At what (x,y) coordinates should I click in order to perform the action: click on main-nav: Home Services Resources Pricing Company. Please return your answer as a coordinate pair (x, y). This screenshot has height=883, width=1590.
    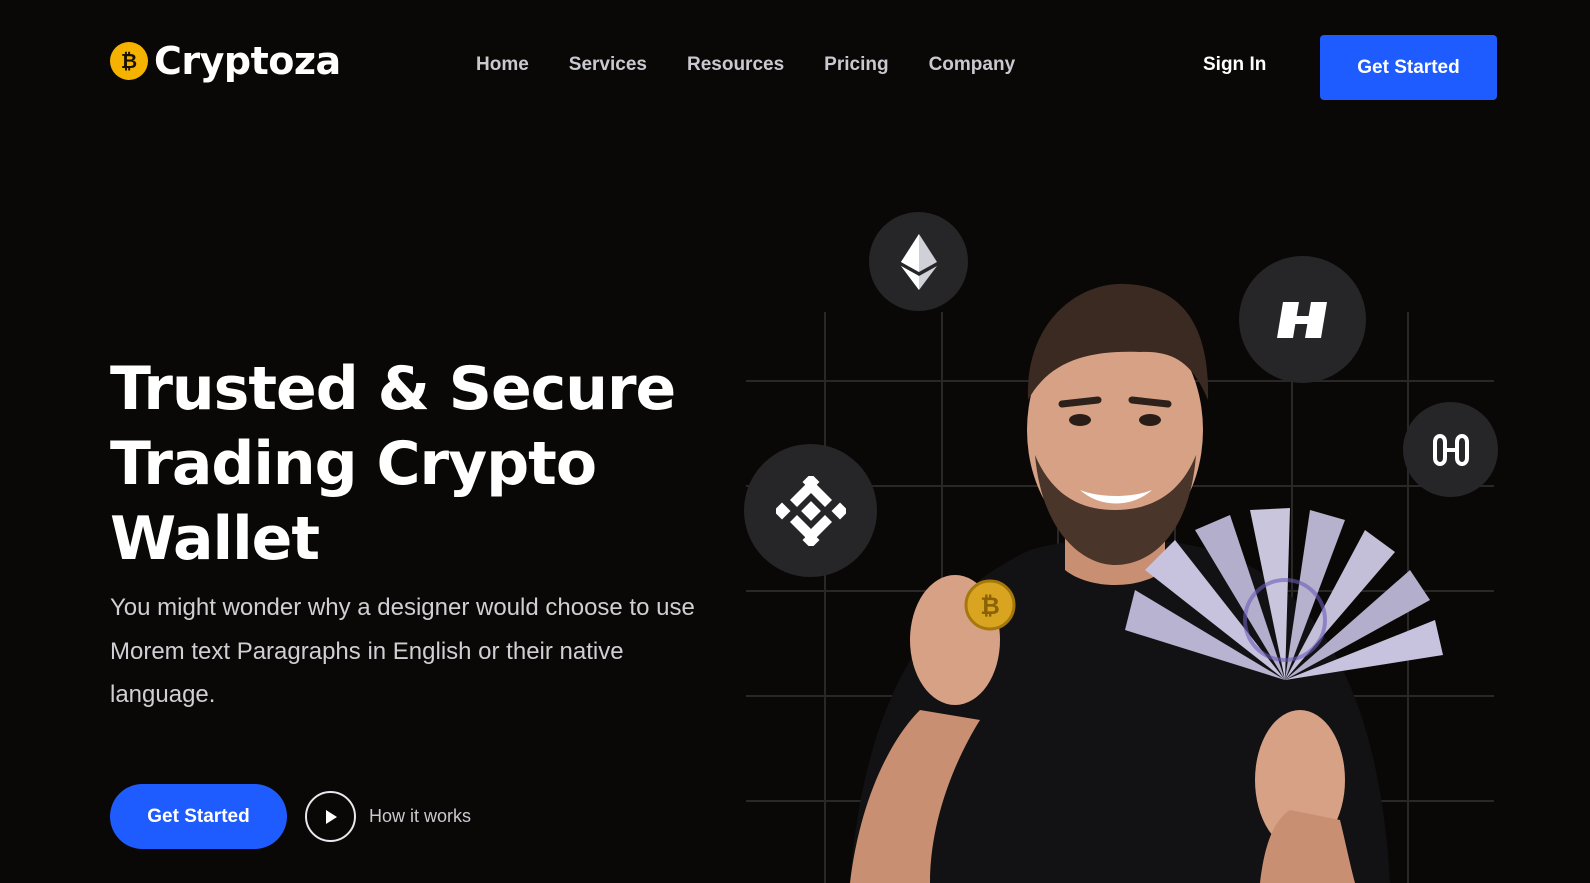
    Looking at the image, I should click on (745, 65).